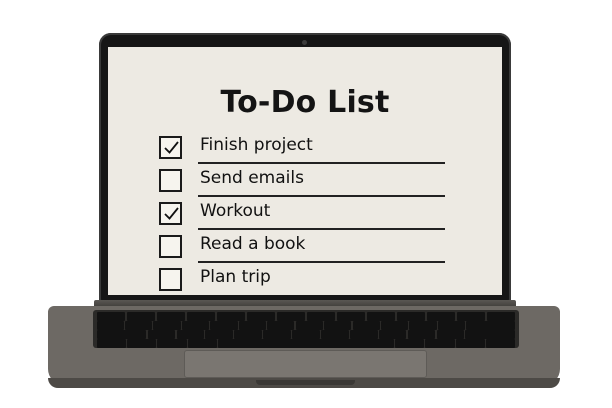  I want to click on todo-item: Read a book, so click(304, 248).